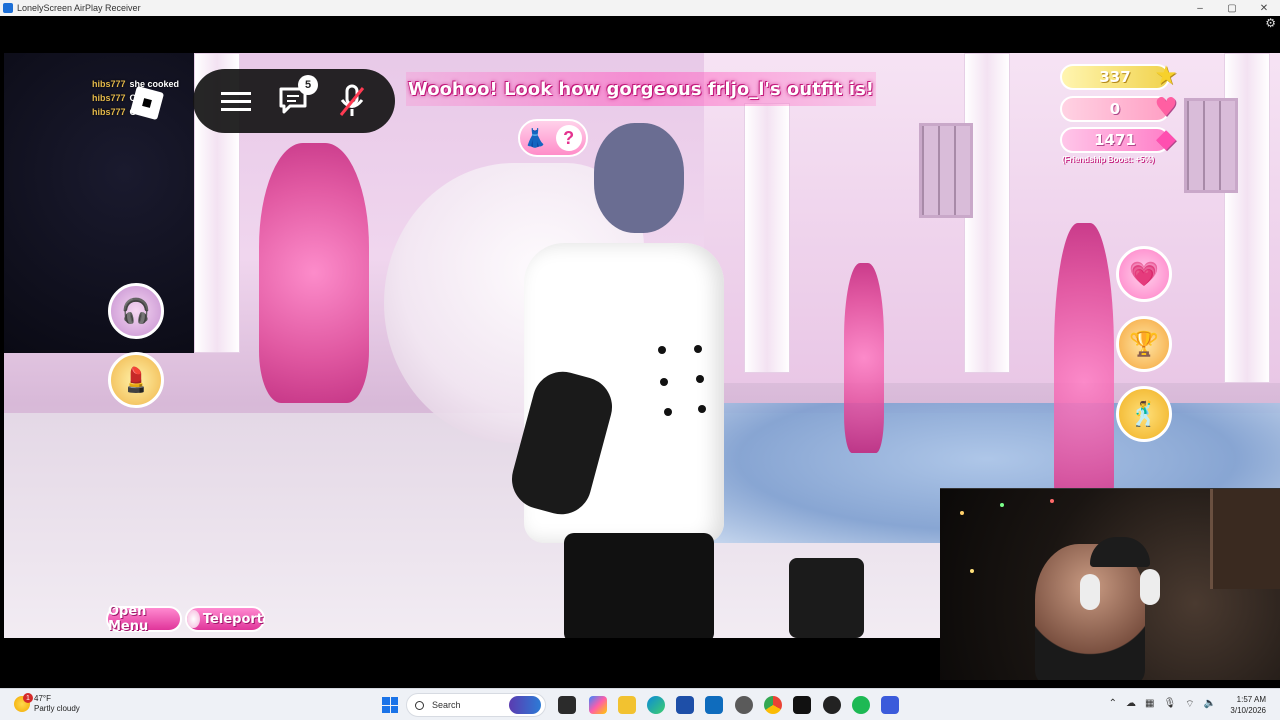 The height and width of the screenshot is (720, 1280). I want to click on room-door, so click(1245, 539).